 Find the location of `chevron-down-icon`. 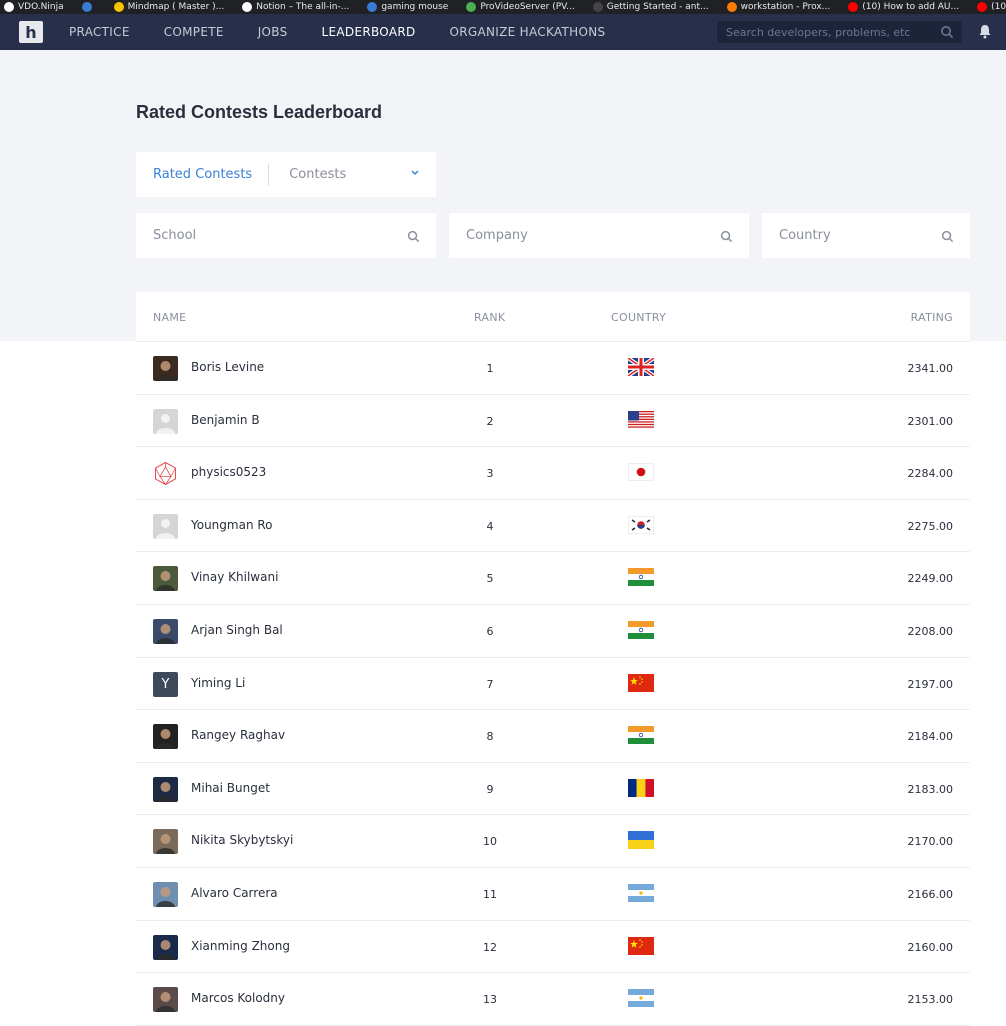

chevron-down-icon is located at coordinates (415, 173).